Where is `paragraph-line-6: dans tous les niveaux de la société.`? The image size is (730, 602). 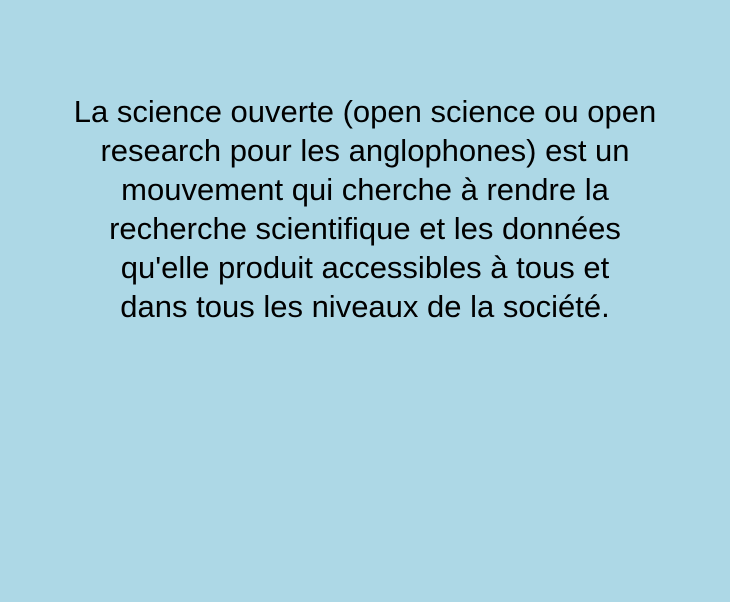 paragraph-line-6: dans tous les niveaux de la société. is located at coordinates (365, 306).